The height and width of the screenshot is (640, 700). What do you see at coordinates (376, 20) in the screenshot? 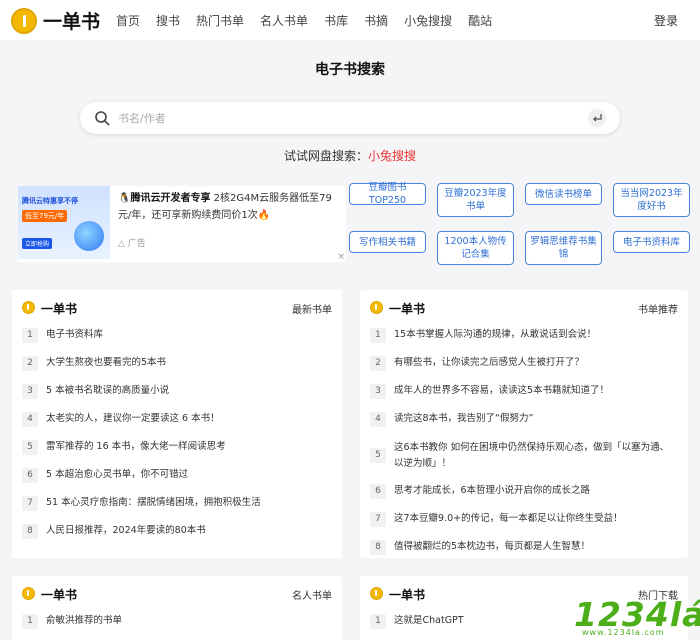
I see `nav-item-excerpts: 书摘` at bounding box center [376, 20].